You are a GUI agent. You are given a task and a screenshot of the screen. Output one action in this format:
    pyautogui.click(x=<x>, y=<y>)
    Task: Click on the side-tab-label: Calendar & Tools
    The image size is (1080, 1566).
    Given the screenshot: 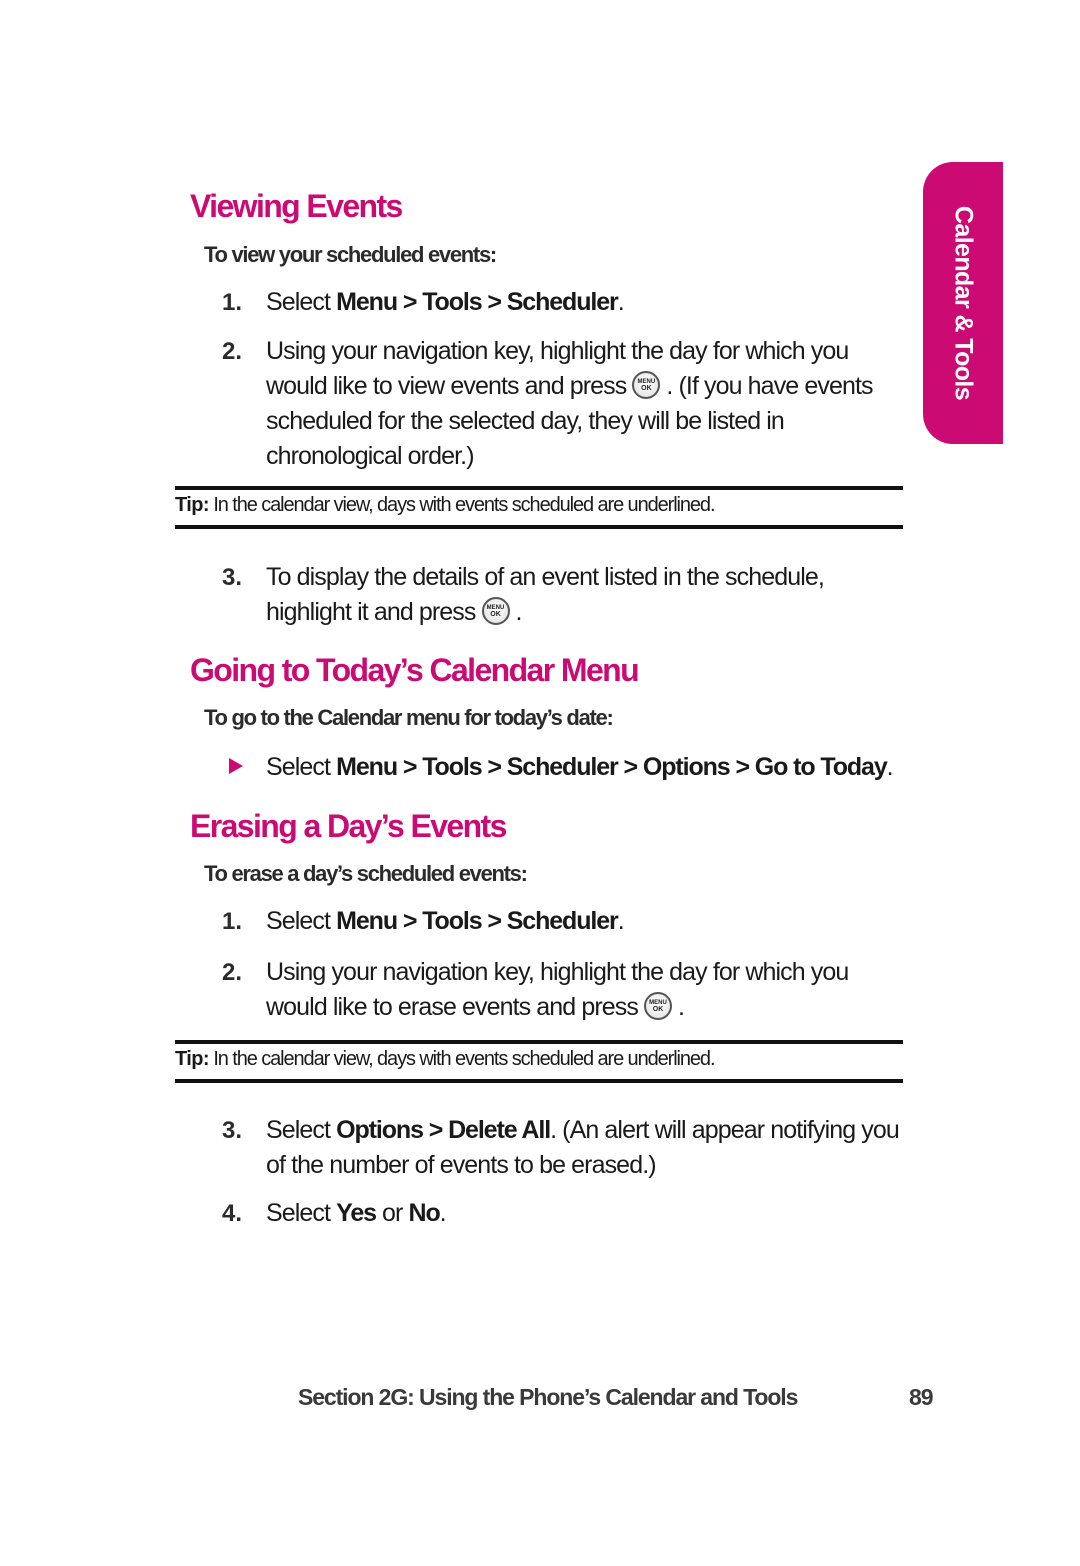 What is the action you would take?
    pyautogui.click(x=963, y=303)
    